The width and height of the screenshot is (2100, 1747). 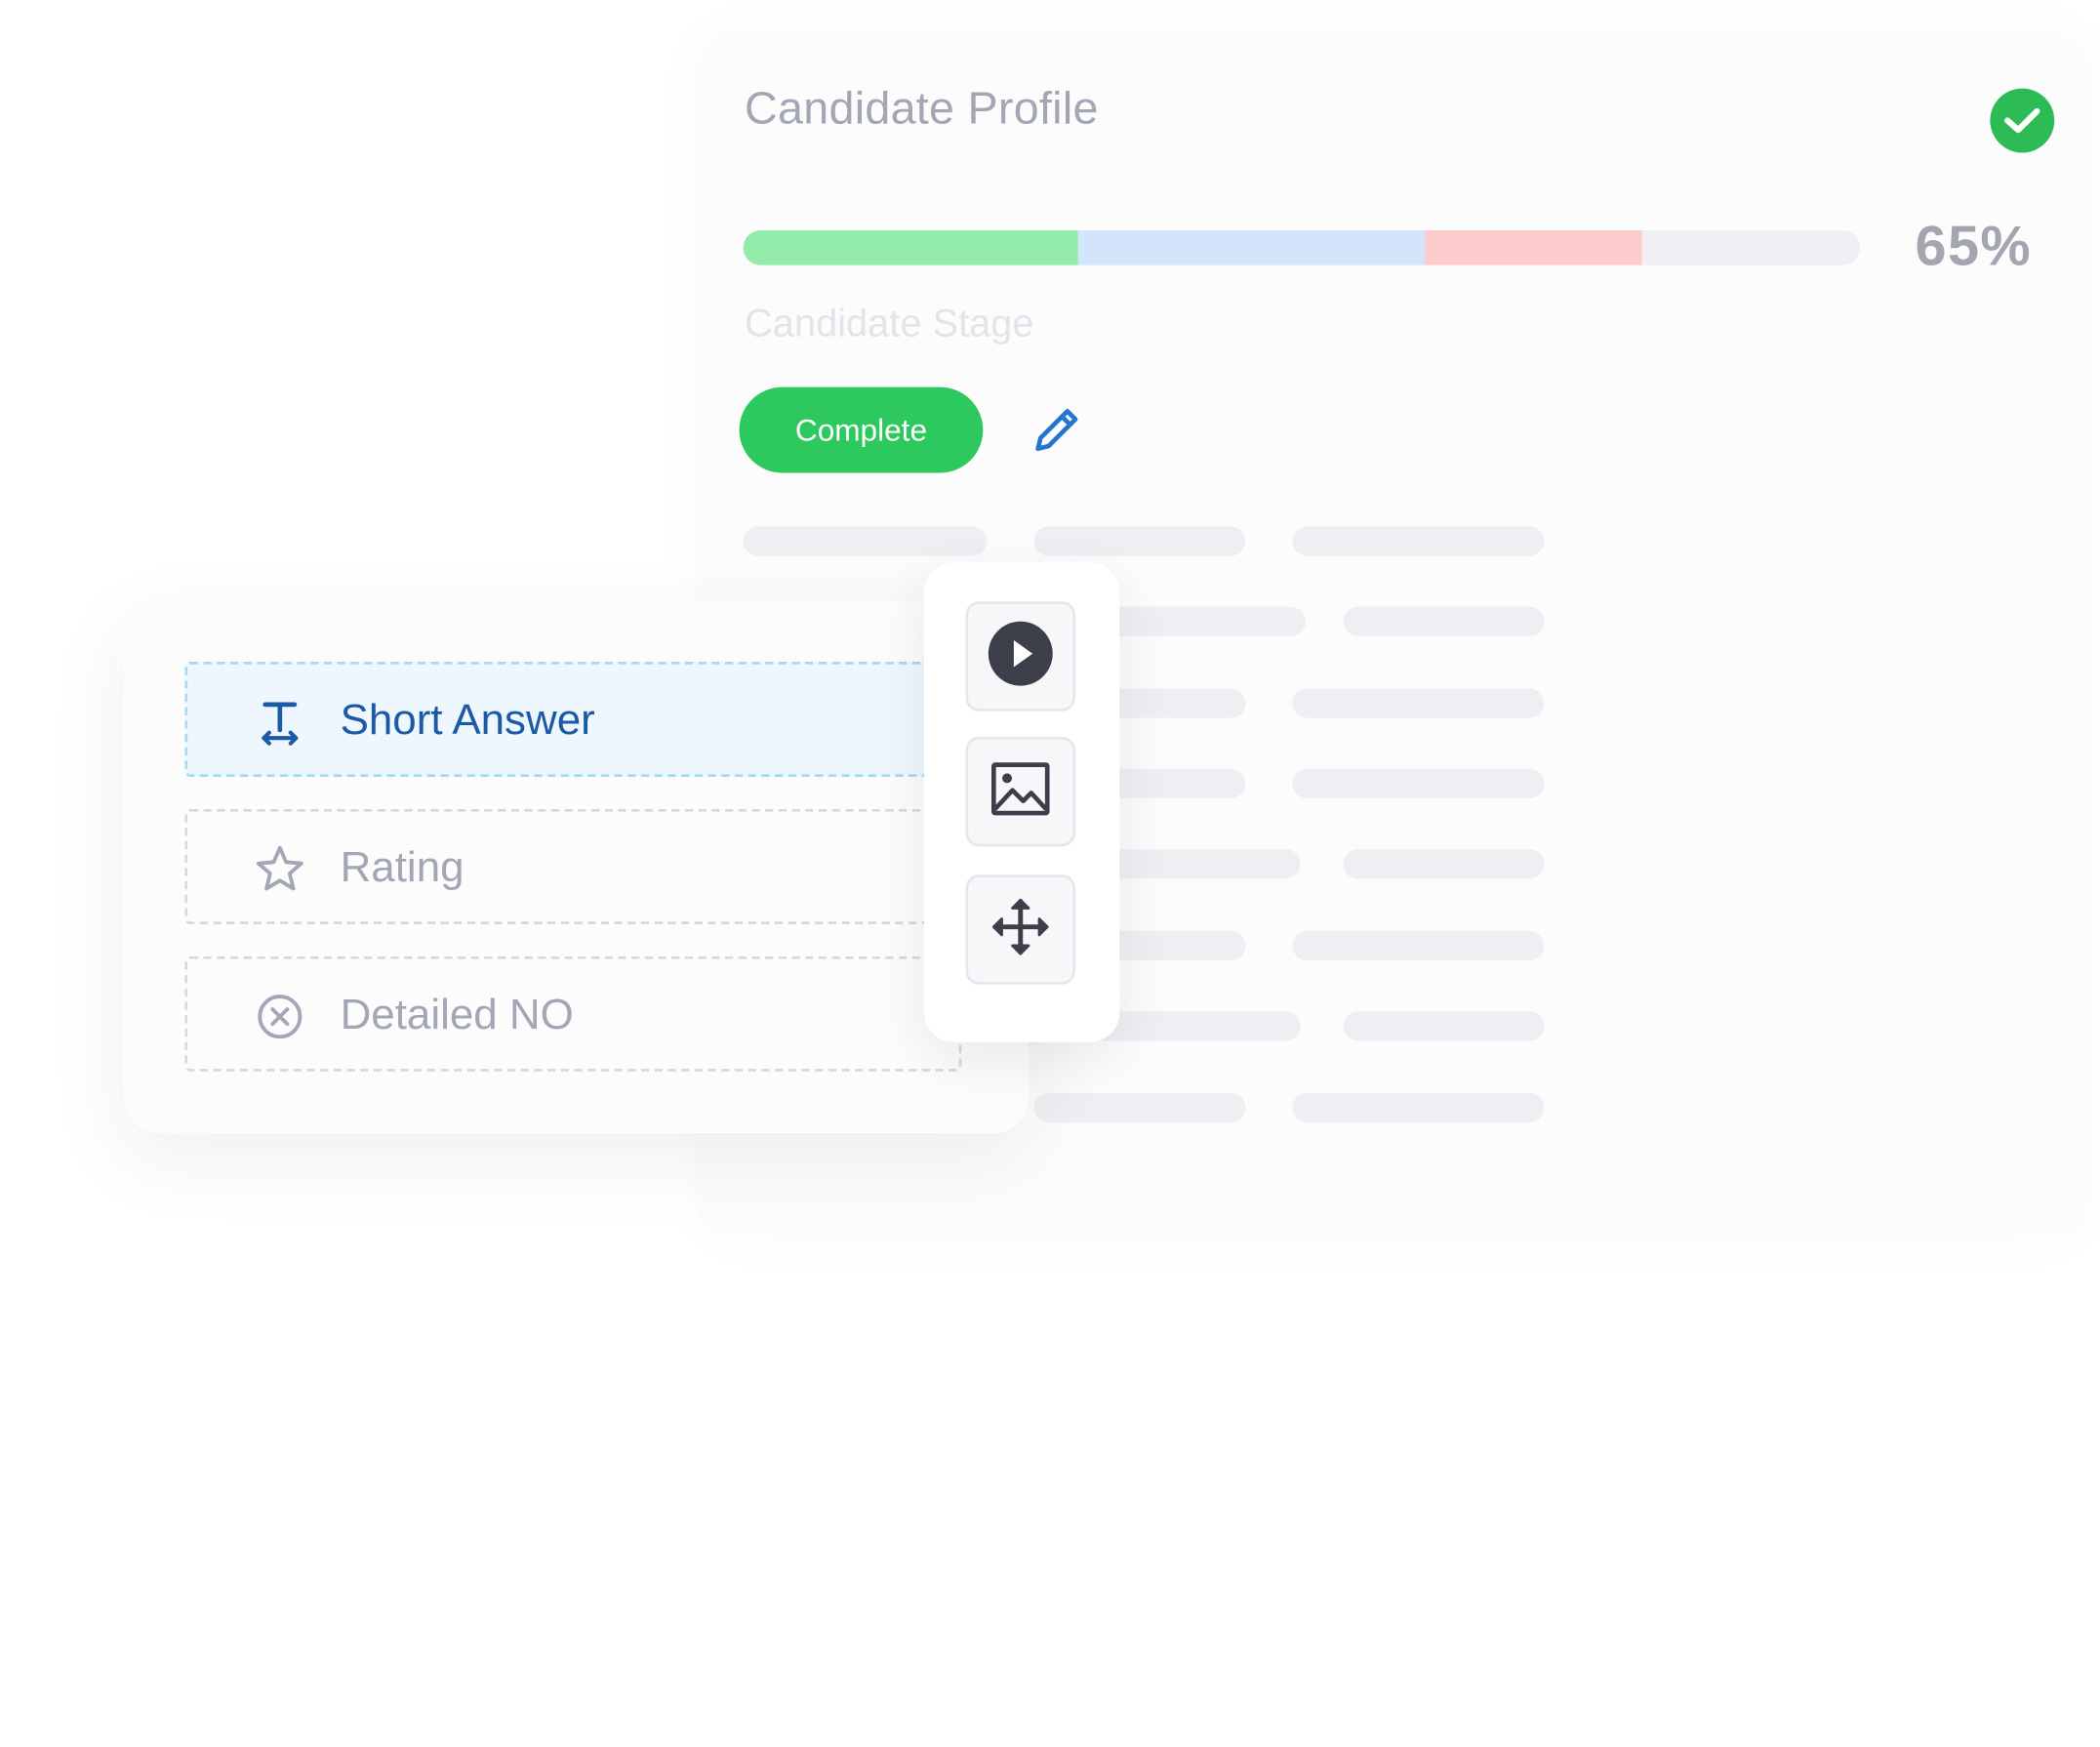 I want to click on star-icon, so click(x=280, y=869).